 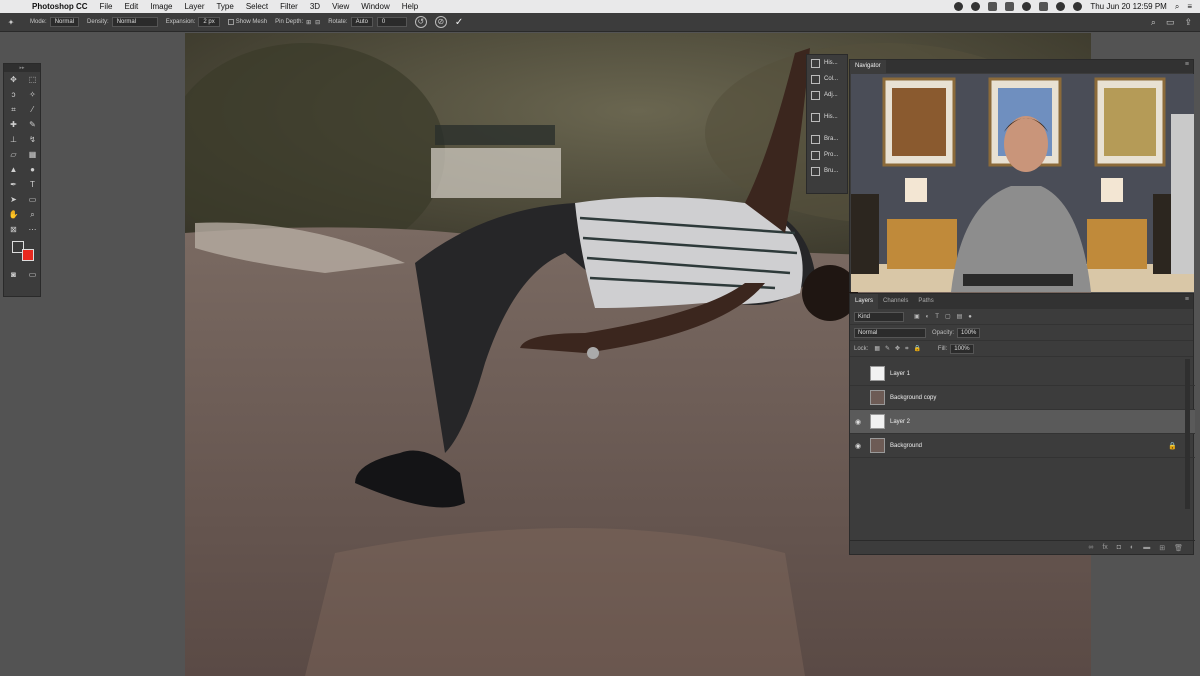 I want to click on tab-channels: Channels, so click(x=895, y=301).